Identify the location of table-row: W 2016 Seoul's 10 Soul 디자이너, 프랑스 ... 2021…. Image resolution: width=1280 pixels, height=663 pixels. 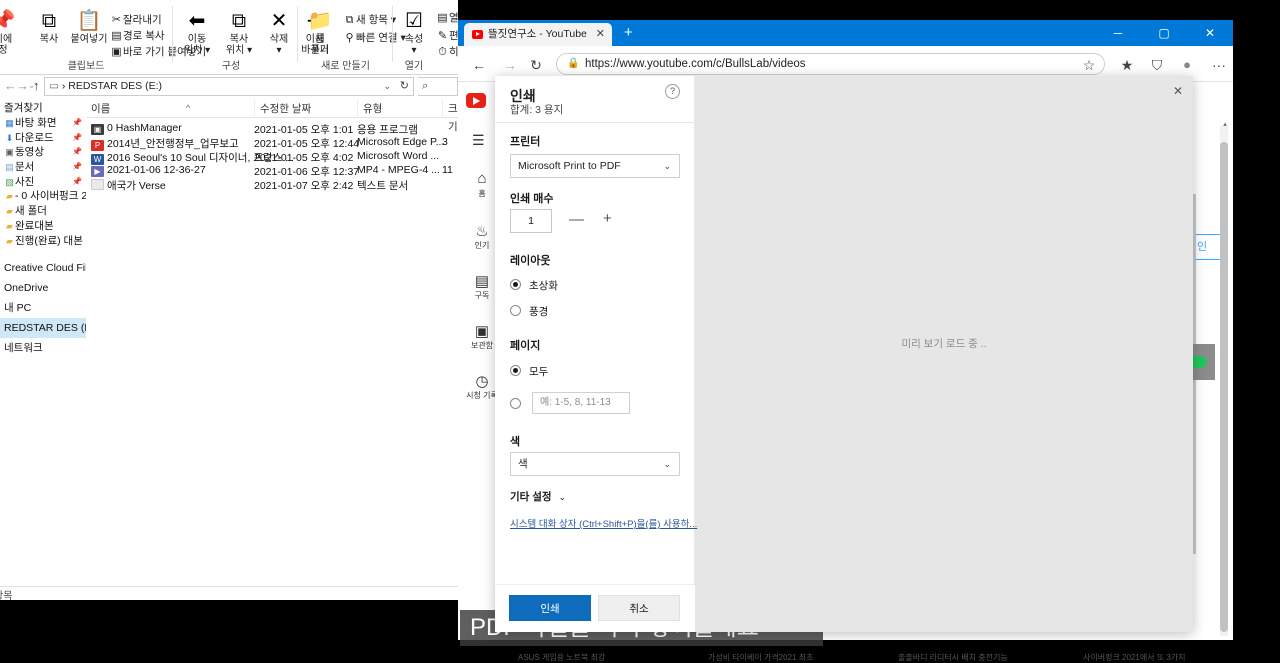
(272, 157).